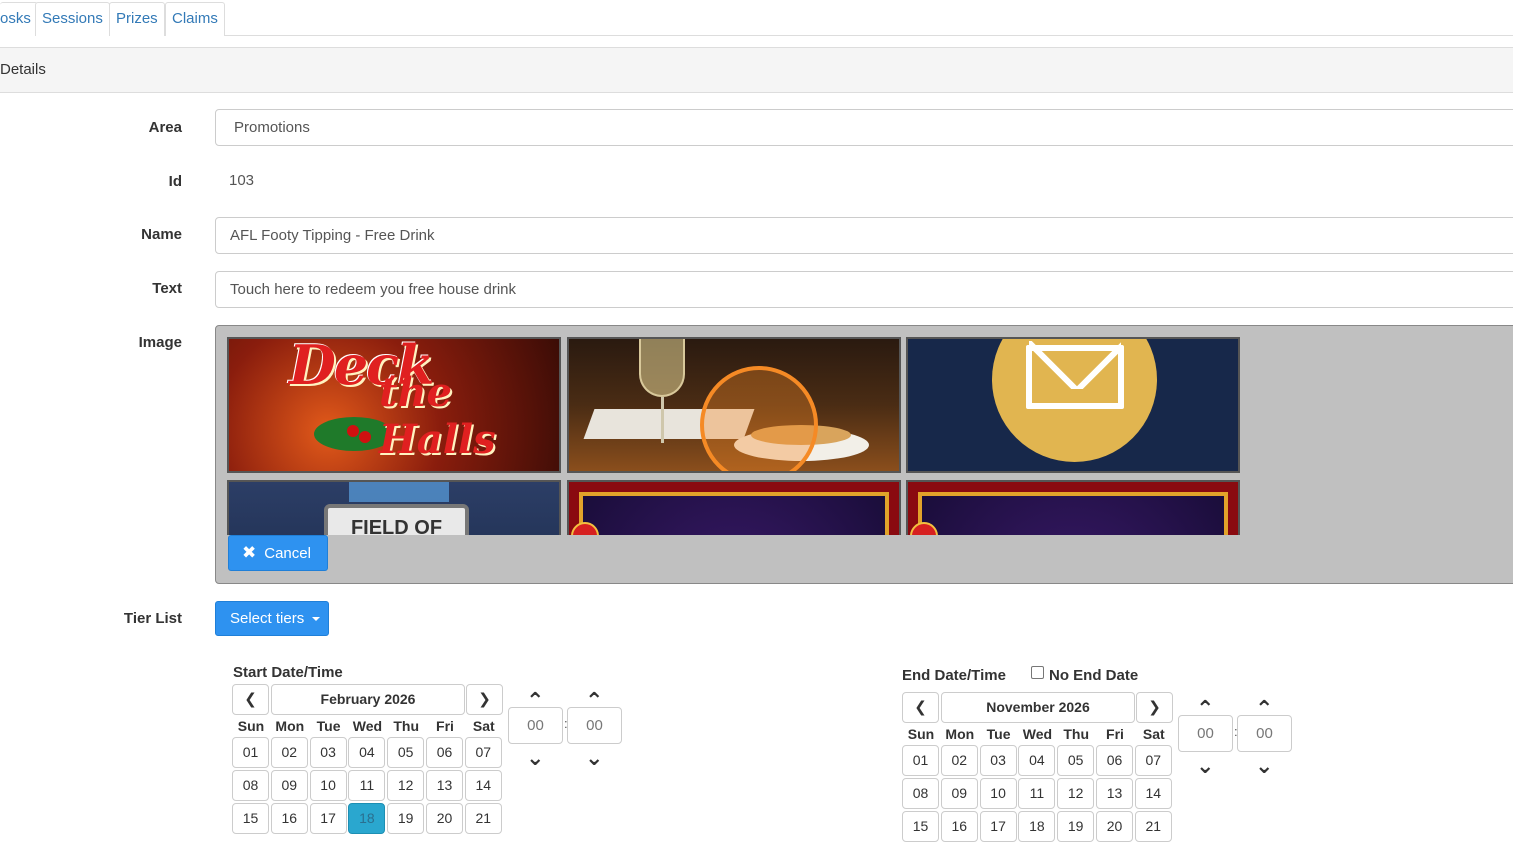 Image resolution: width=1513 pixels, height=845 pixels. What do you see at coordinates (1037, 826) in the screenshot?
I see `end-day-cell: 18` at bounding box center [1037, 826].